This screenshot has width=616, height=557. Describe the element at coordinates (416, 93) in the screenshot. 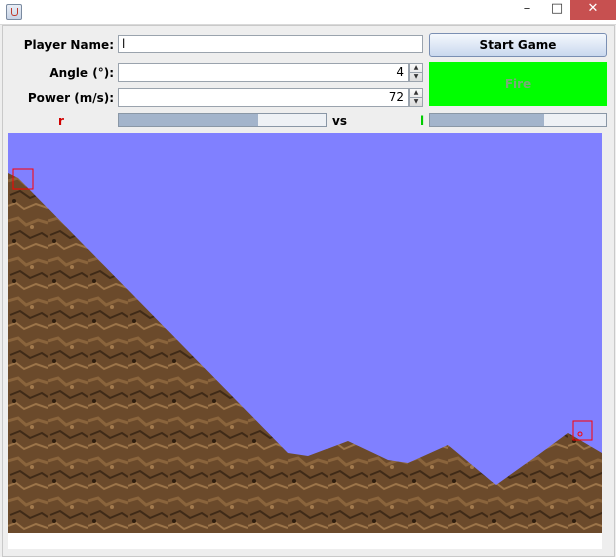

I see `power-up-arrow-icon: ▲` at that location.